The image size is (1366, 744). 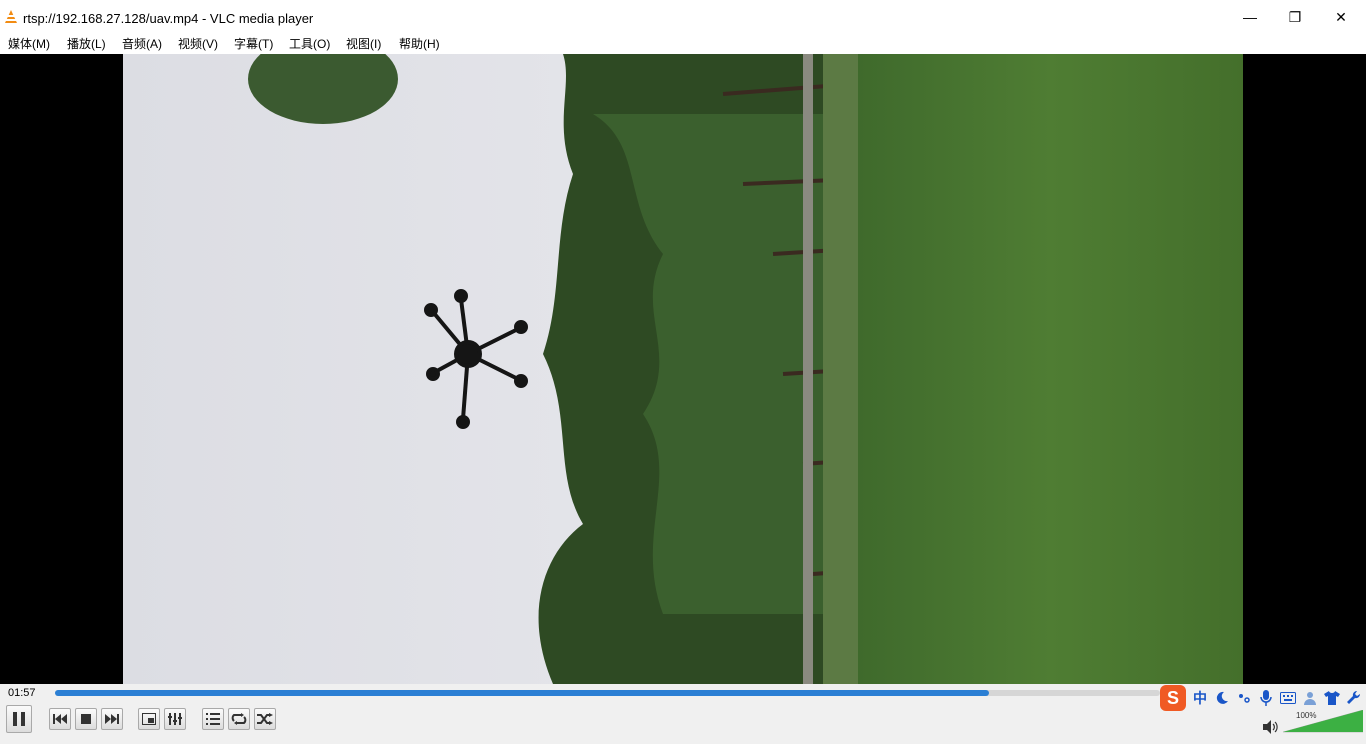 I want to click on stop-icon, so click(x=86, y=719).